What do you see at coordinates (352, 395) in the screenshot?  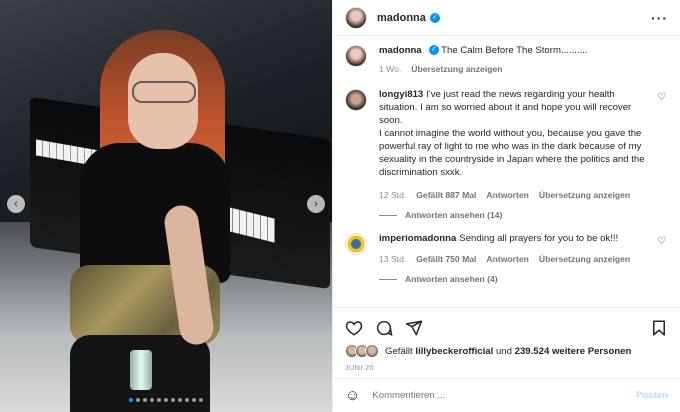 I see `emoji-icon: ☺` at bounding box center [352, 395].